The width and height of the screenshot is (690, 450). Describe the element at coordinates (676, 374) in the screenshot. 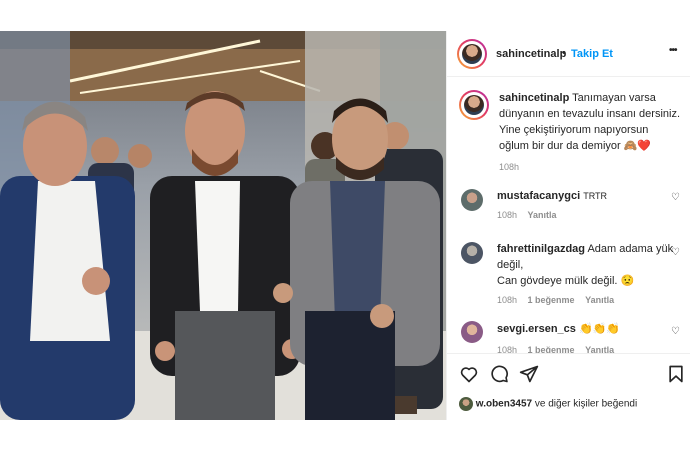

I see `bookmark-icon` at that location.